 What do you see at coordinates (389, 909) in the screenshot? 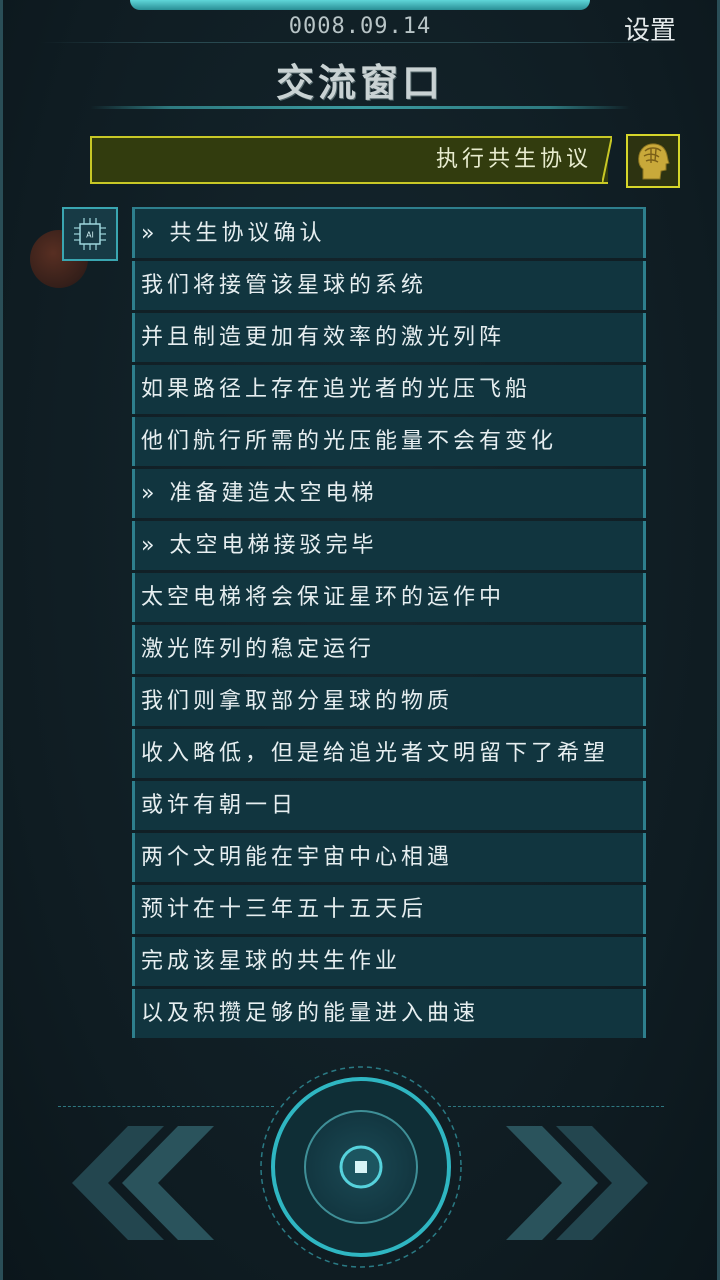
I see `list-item: 预计在十三年五十五天后` at bounding box center [389, 909].